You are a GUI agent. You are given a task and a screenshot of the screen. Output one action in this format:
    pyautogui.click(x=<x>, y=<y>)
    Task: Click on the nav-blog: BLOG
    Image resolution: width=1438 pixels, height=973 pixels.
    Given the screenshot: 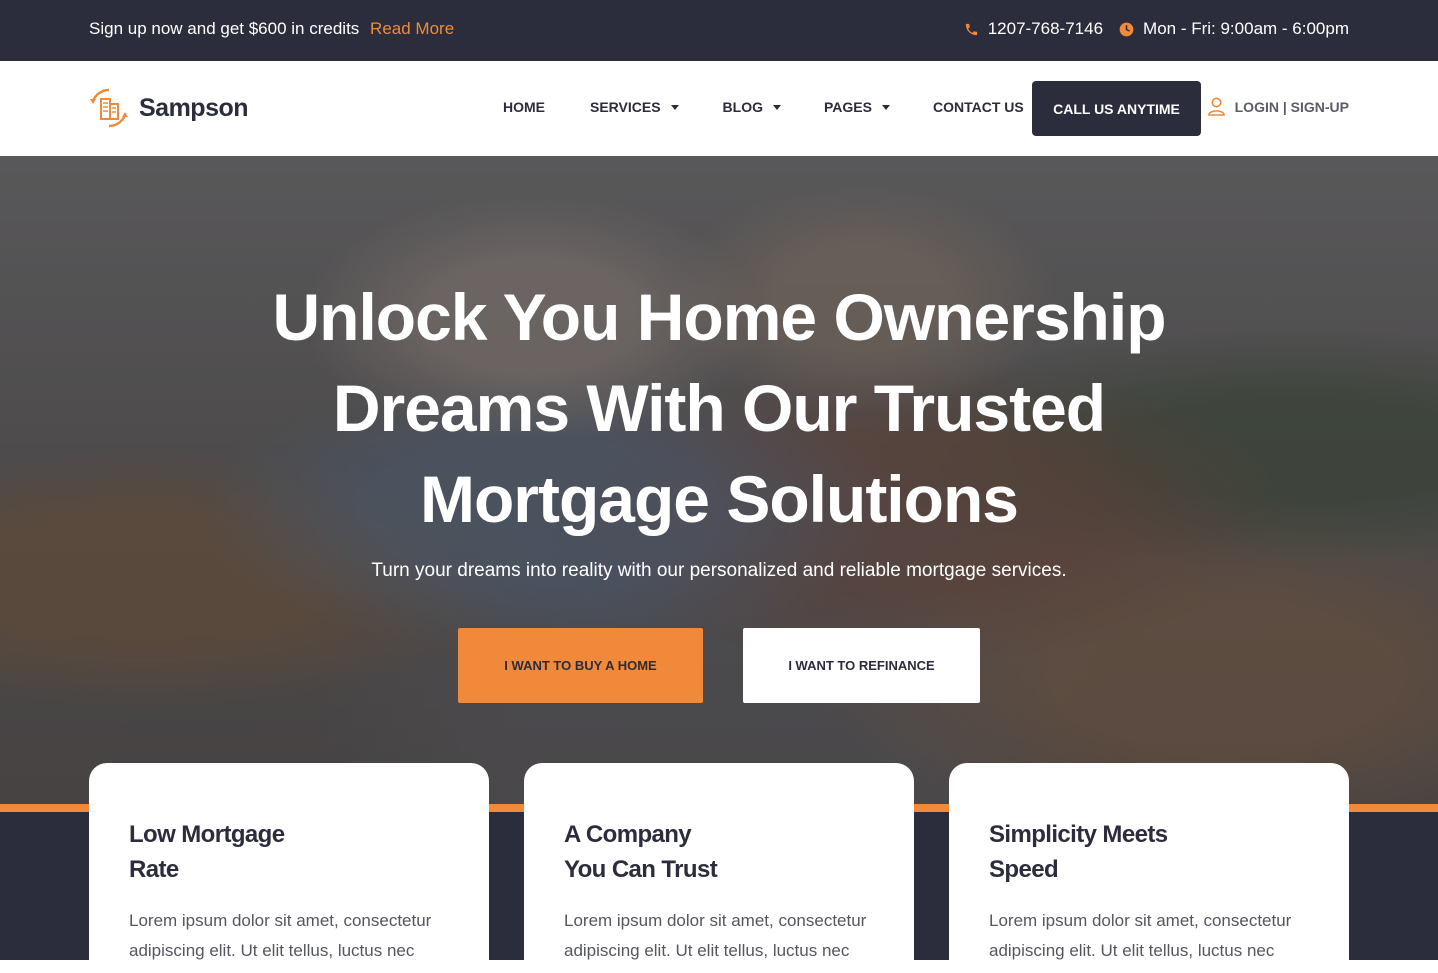 What is the action you would take?
    pyautogui.click(x=752, y=107)
    